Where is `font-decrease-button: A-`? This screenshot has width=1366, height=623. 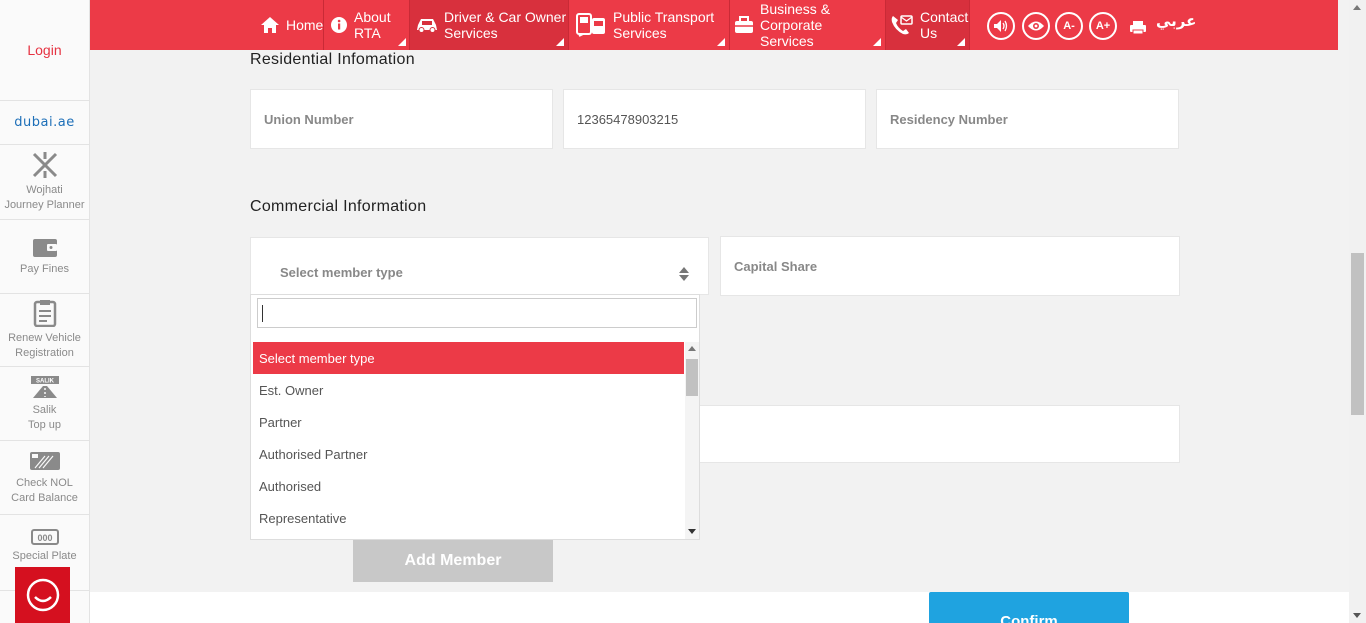
font-decrease-button: A- is located at coordinates (1069, 26).